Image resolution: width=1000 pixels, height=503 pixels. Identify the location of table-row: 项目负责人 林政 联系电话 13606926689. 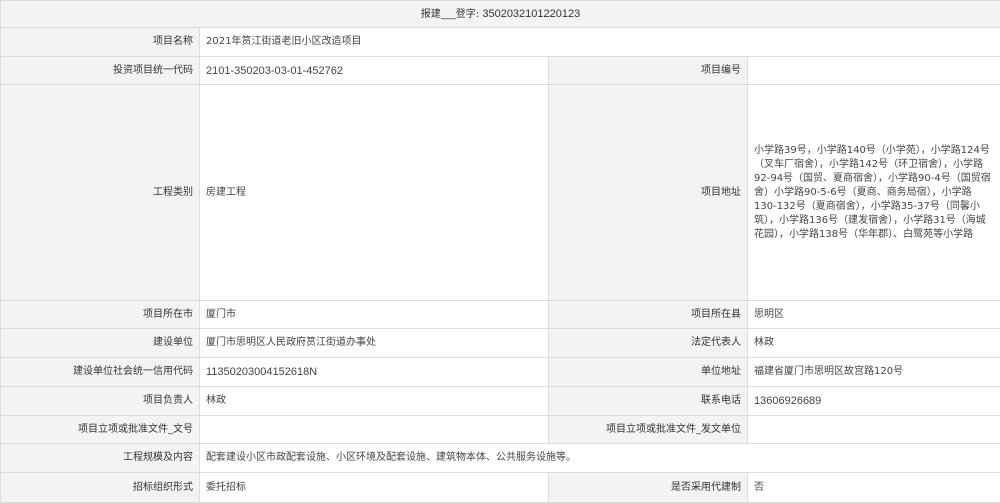
(500, 401).